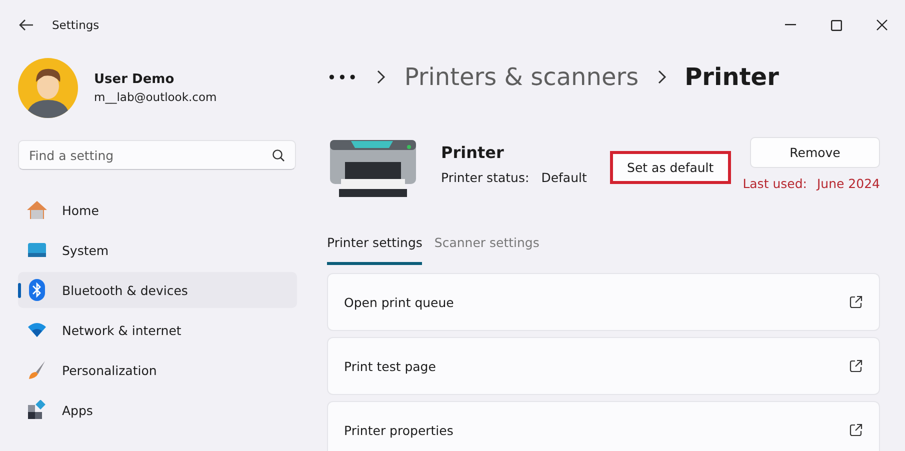 The image size is (905, 451). I want to click on remove-button: Remove, so click(815, 152).